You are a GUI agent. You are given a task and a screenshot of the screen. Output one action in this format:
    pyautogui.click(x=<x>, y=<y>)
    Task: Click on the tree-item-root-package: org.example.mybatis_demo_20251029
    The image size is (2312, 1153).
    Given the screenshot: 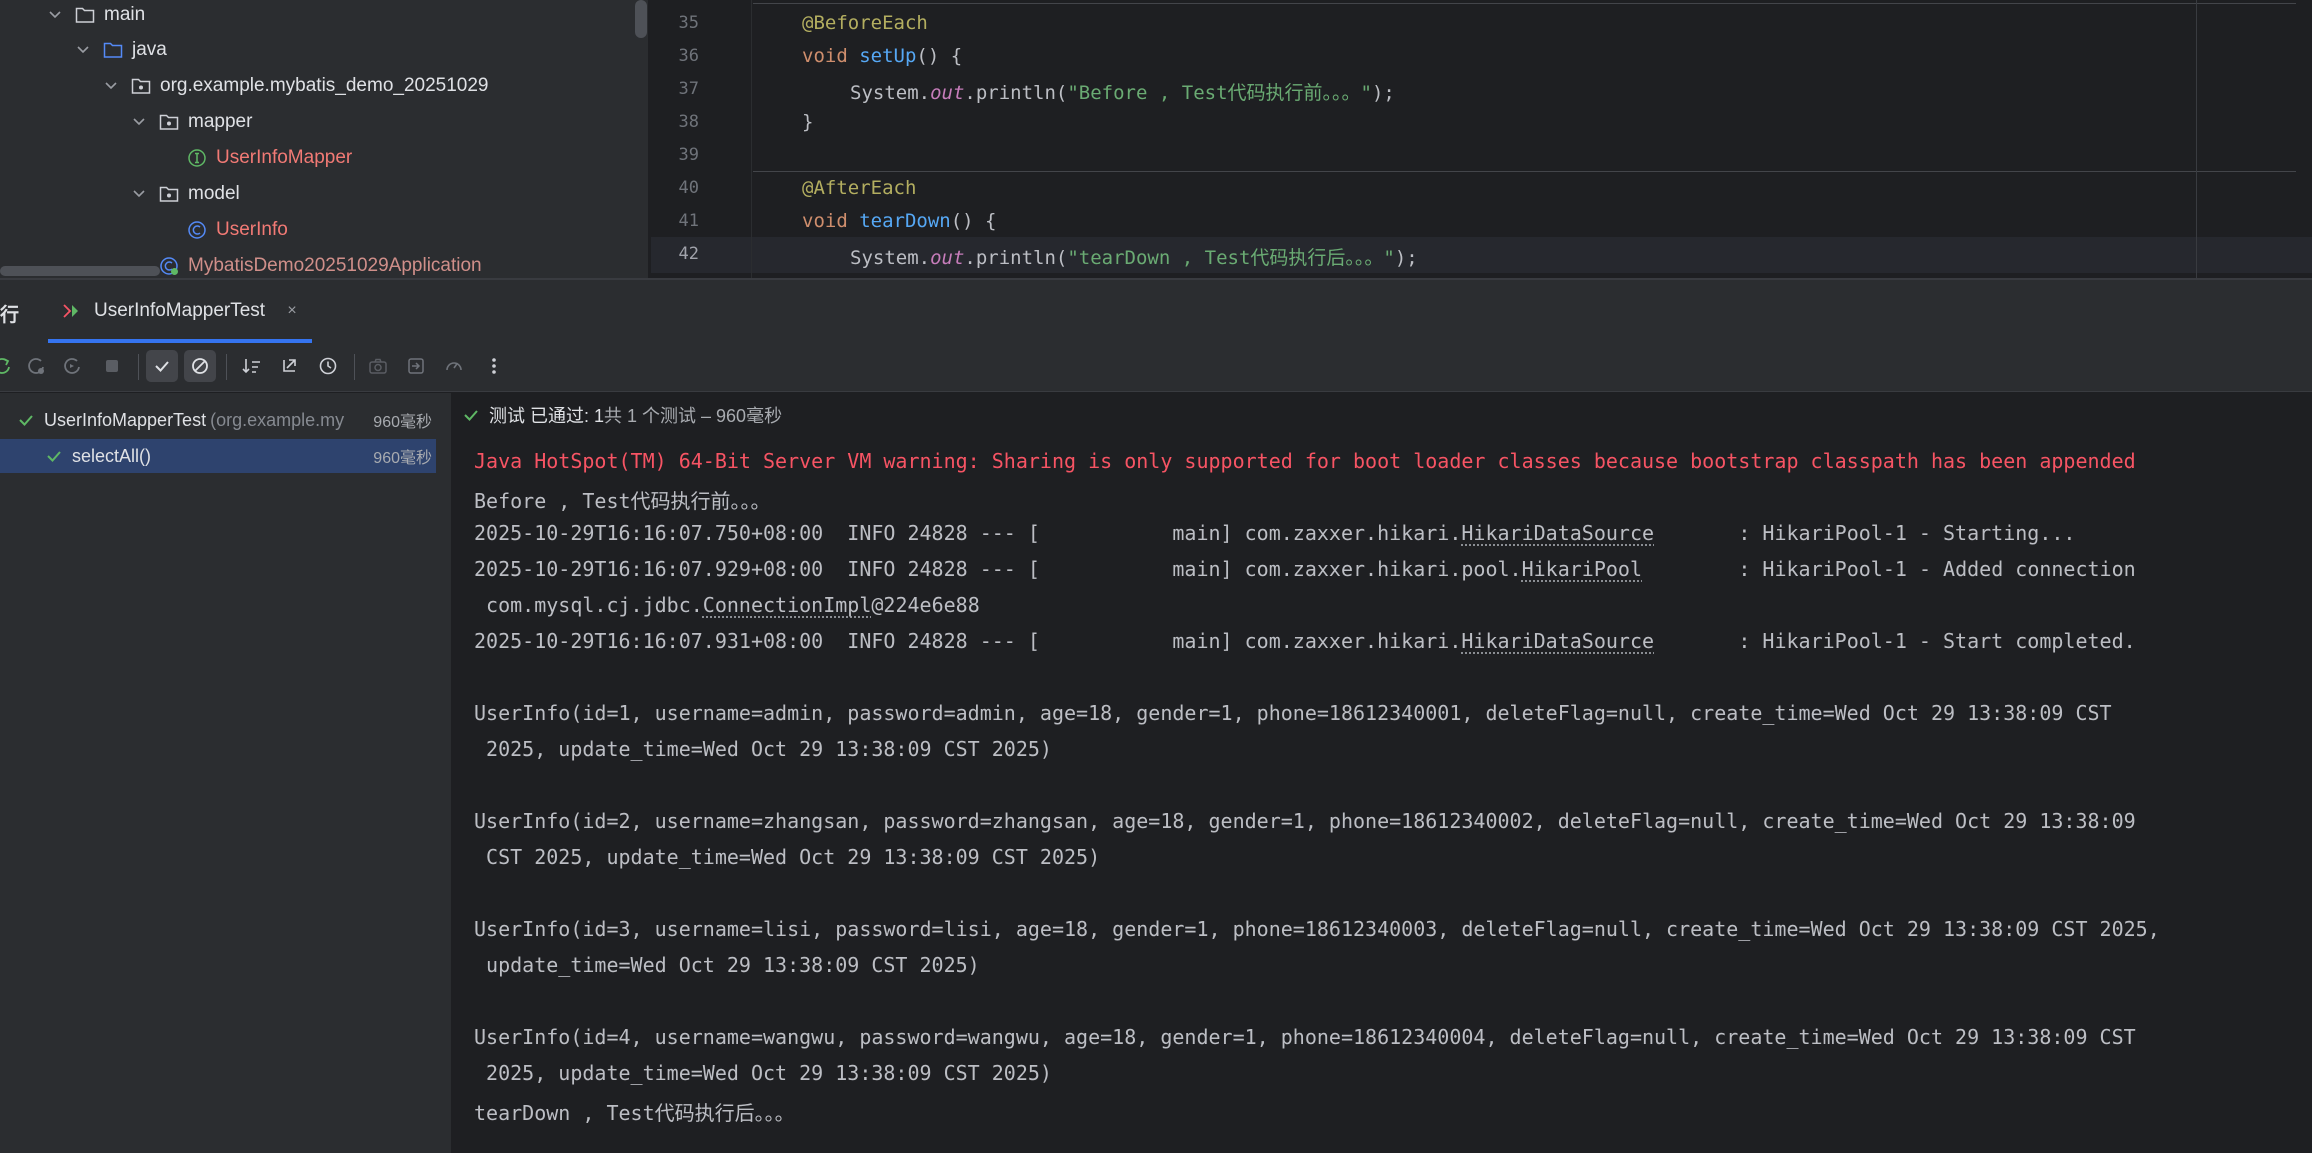 What is the action you would take?
    pyautogui.click(x=320, y=86)
    